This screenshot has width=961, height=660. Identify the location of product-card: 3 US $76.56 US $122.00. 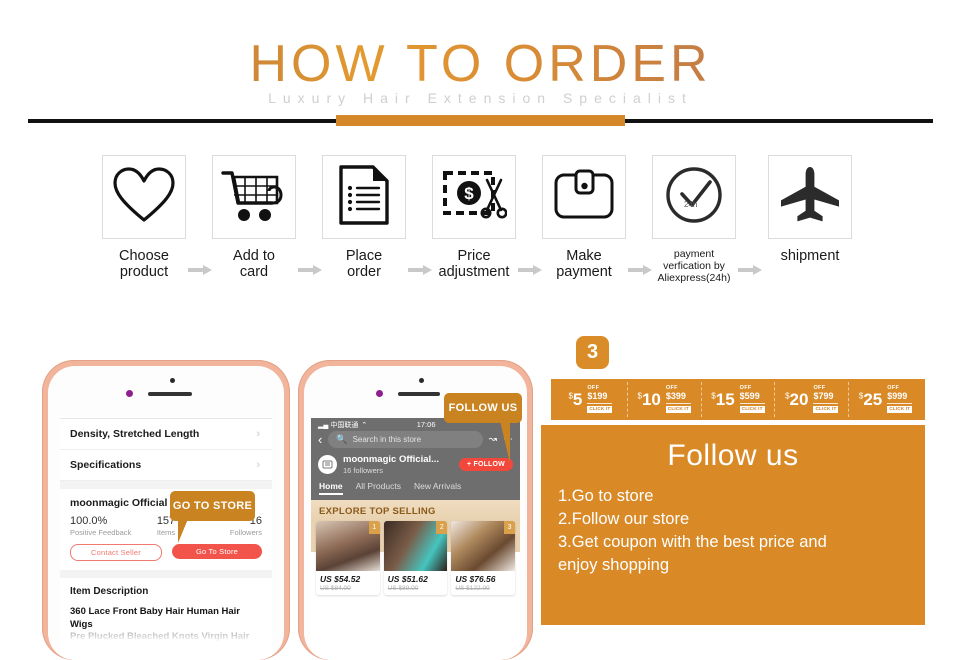
(483, 558).